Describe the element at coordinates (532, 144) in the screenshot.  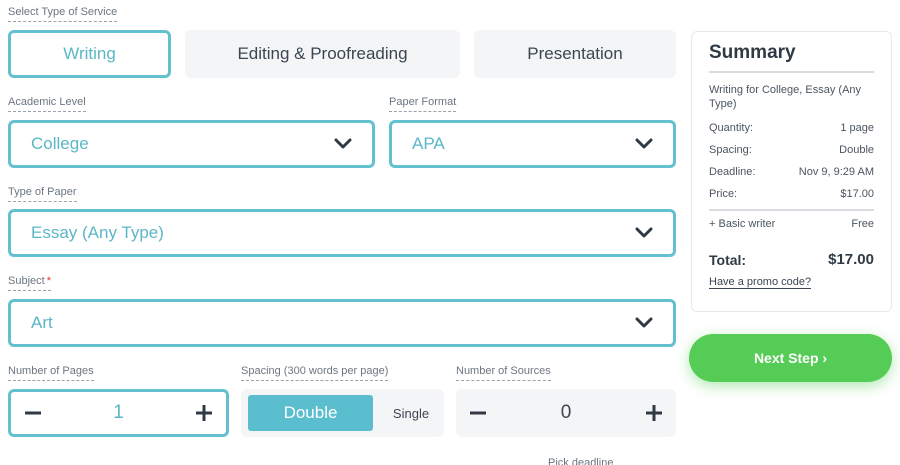
I see `paper-format-select: APA` at that location.